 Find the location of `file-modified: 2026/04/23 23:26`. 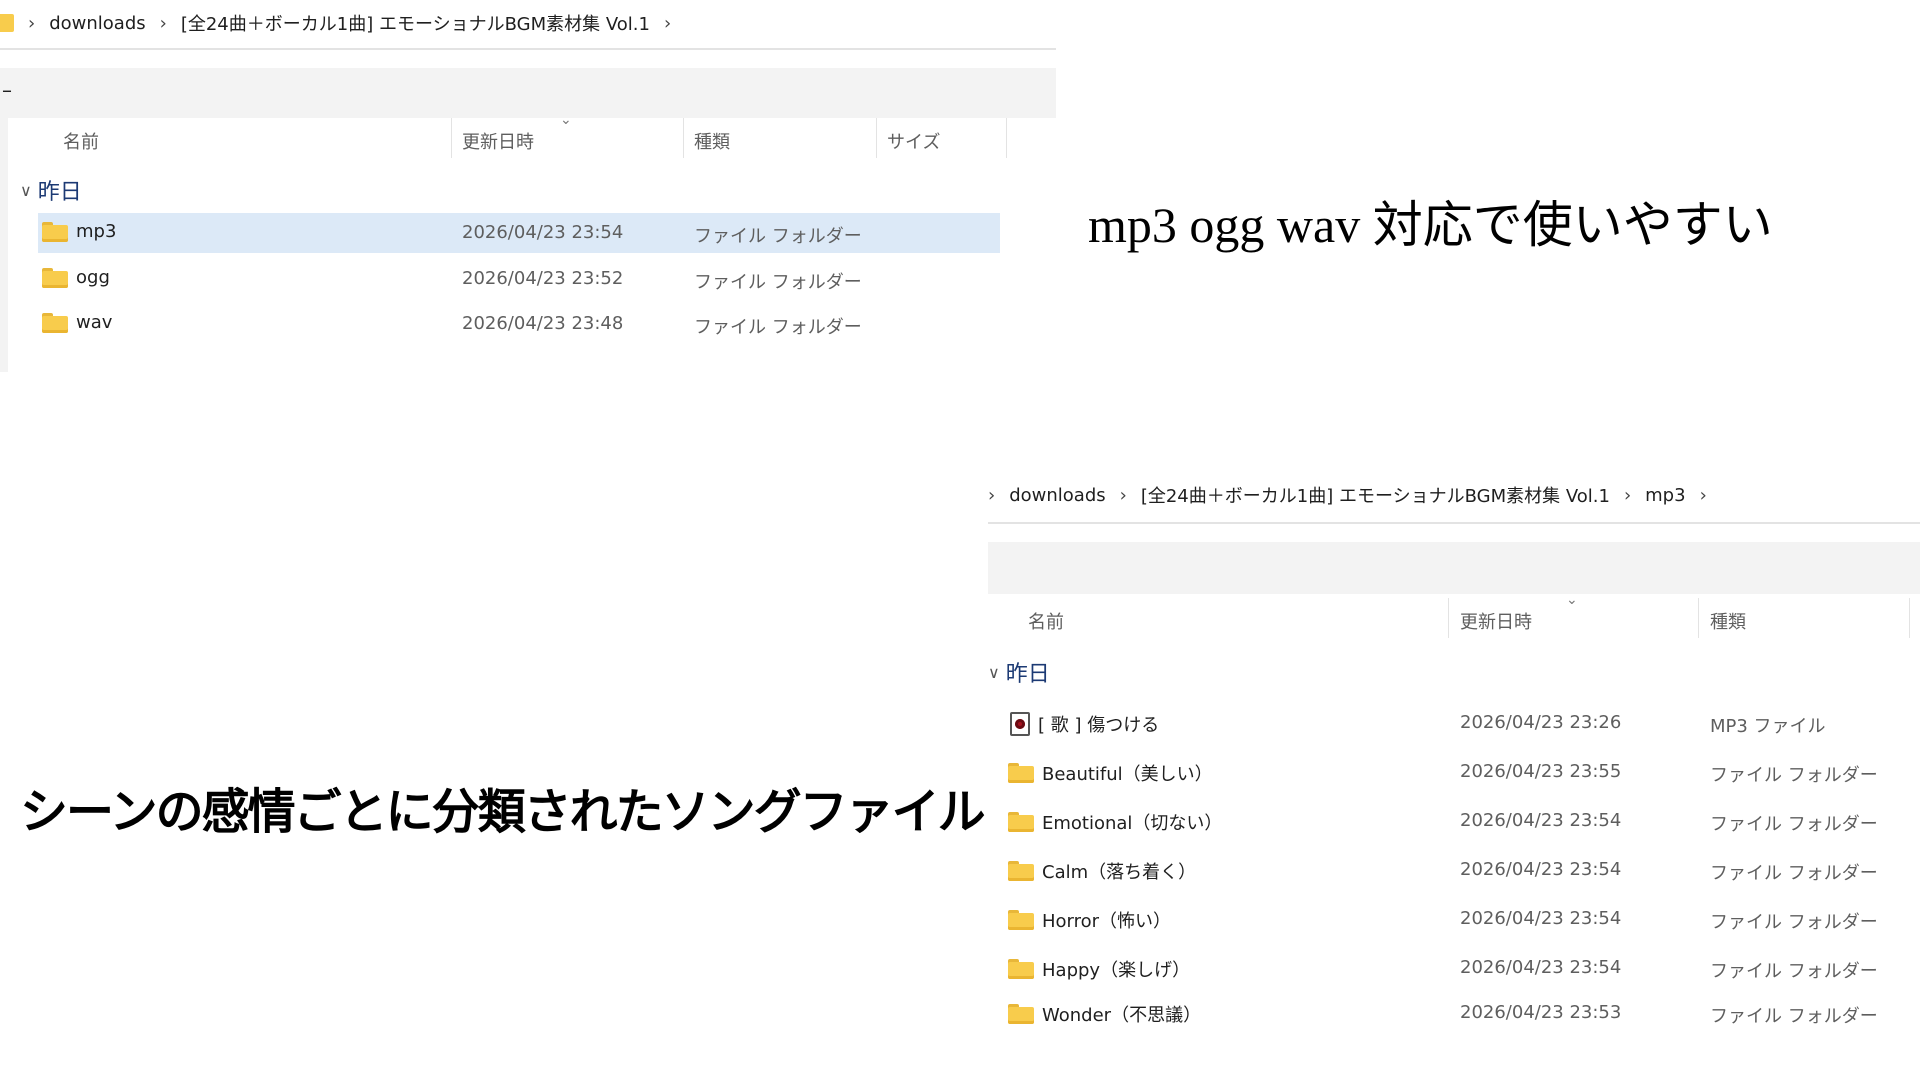

file-modified: 2026/04/23 23:26 is located at coordinates (1541, 722).